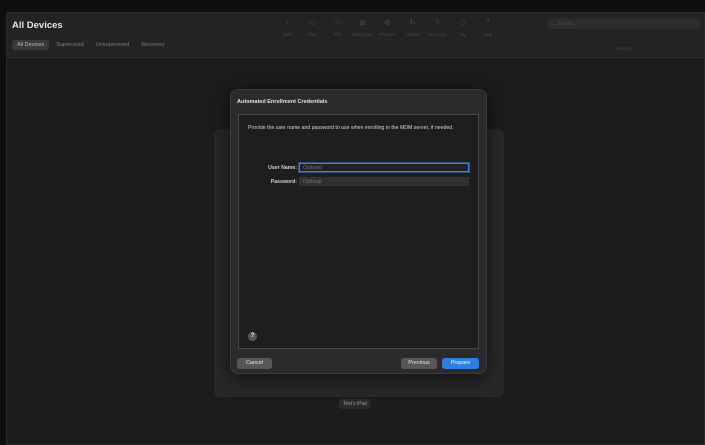 The height and width of the screenshot is (445, 705). I want to click on search-field: ⌕ Search, so click(624, 23).